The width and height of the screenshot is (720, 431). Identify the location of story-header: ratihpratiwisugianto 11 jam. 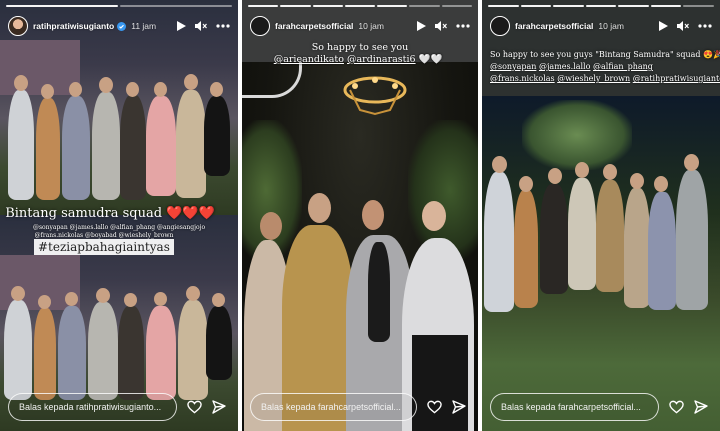
(119, 26).